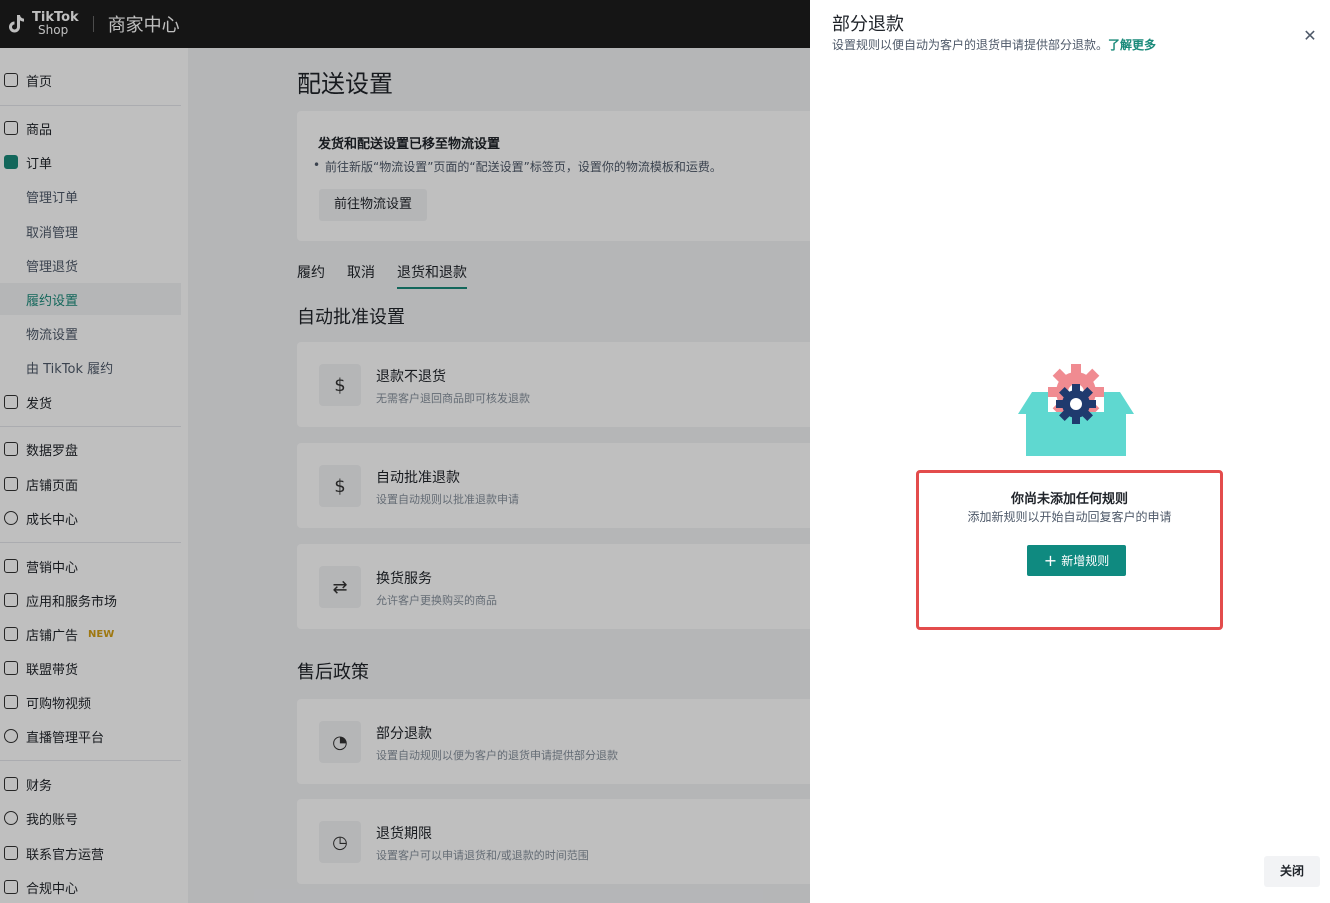 The image size is (1330, 903). Describe the element at coordinates (970, 45) in the screenshot. I see `drawer-subtitle-text: 设置规则以便自动为客户的退货申请提供部分退款。` at that location.